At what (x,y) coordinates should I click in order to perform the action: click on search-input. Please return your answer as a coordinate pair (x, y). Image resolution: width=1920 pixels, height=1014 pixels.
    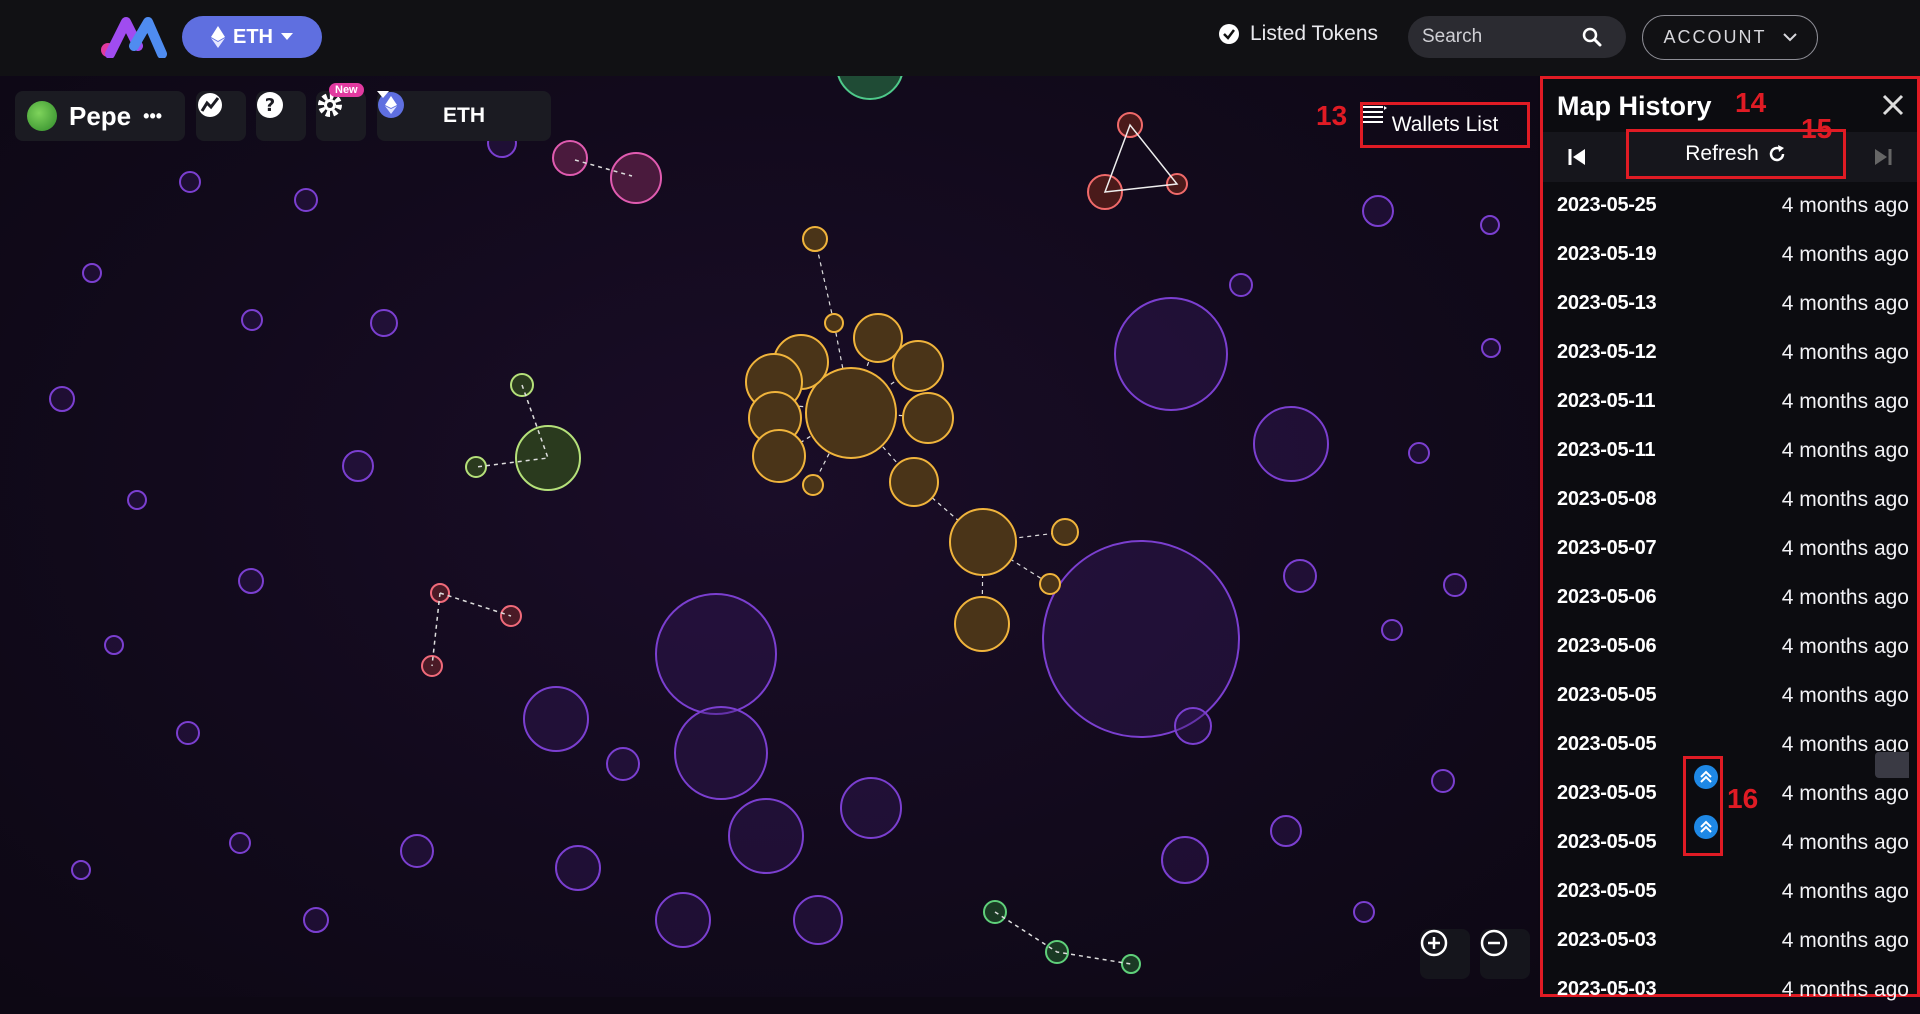
    Looking at the image, I should click on (1502, 37).